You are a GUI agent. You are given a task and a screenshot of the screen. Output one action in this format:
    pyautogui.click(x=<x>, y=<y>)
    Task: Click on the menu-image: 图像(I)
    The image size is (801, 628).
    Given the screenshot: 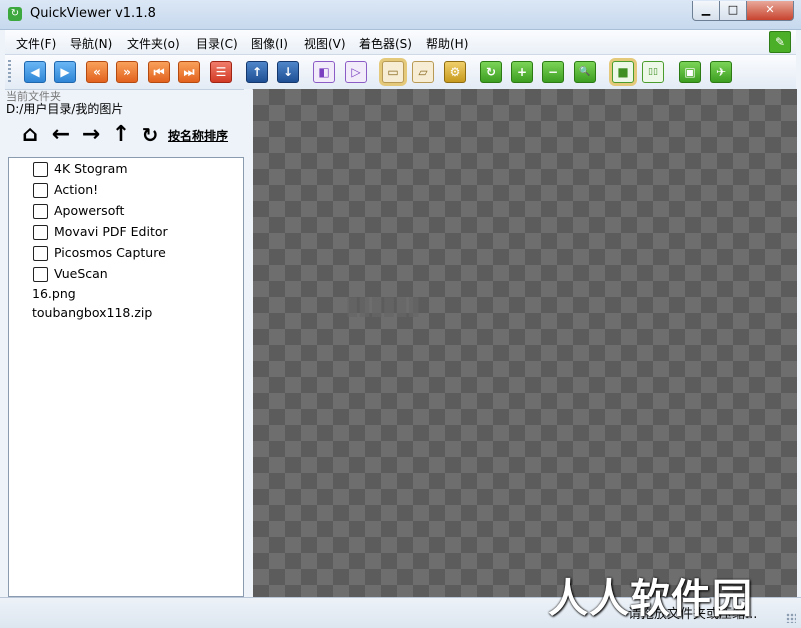 What is the action you would take?
    pyautogui.click(x=269, y=43)
    